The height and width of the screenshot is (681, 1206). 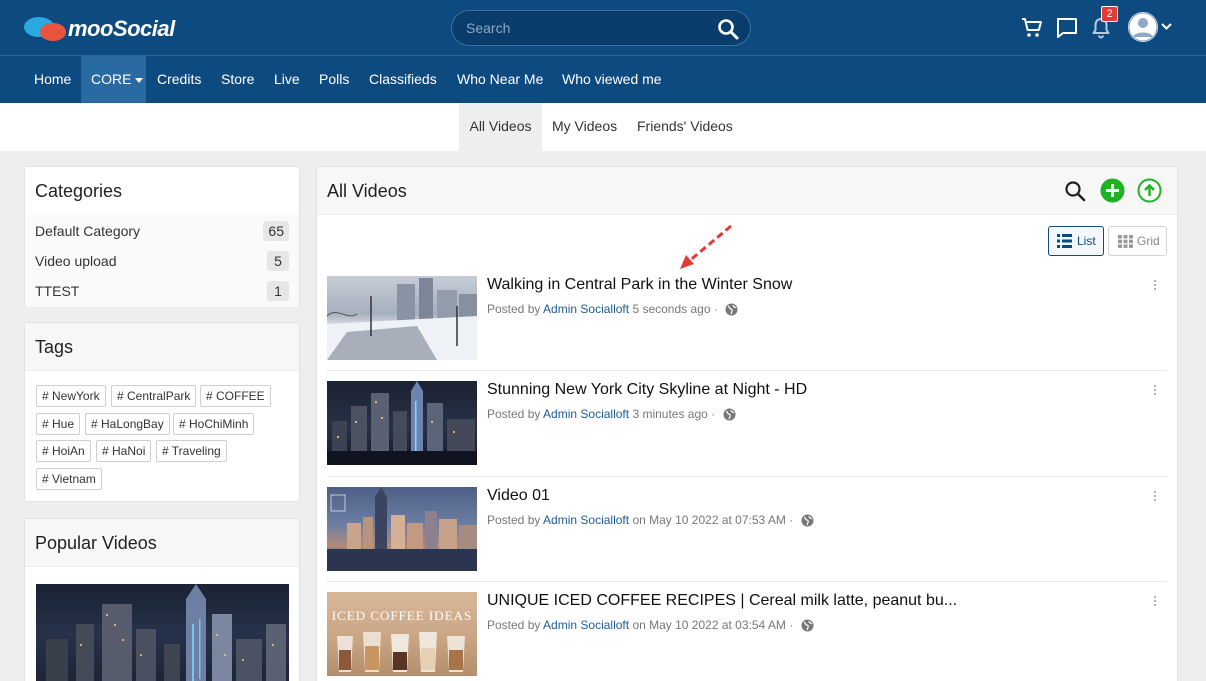 I want to click on popular-videos-header: Popular Videos, so click(x=162, y=543).